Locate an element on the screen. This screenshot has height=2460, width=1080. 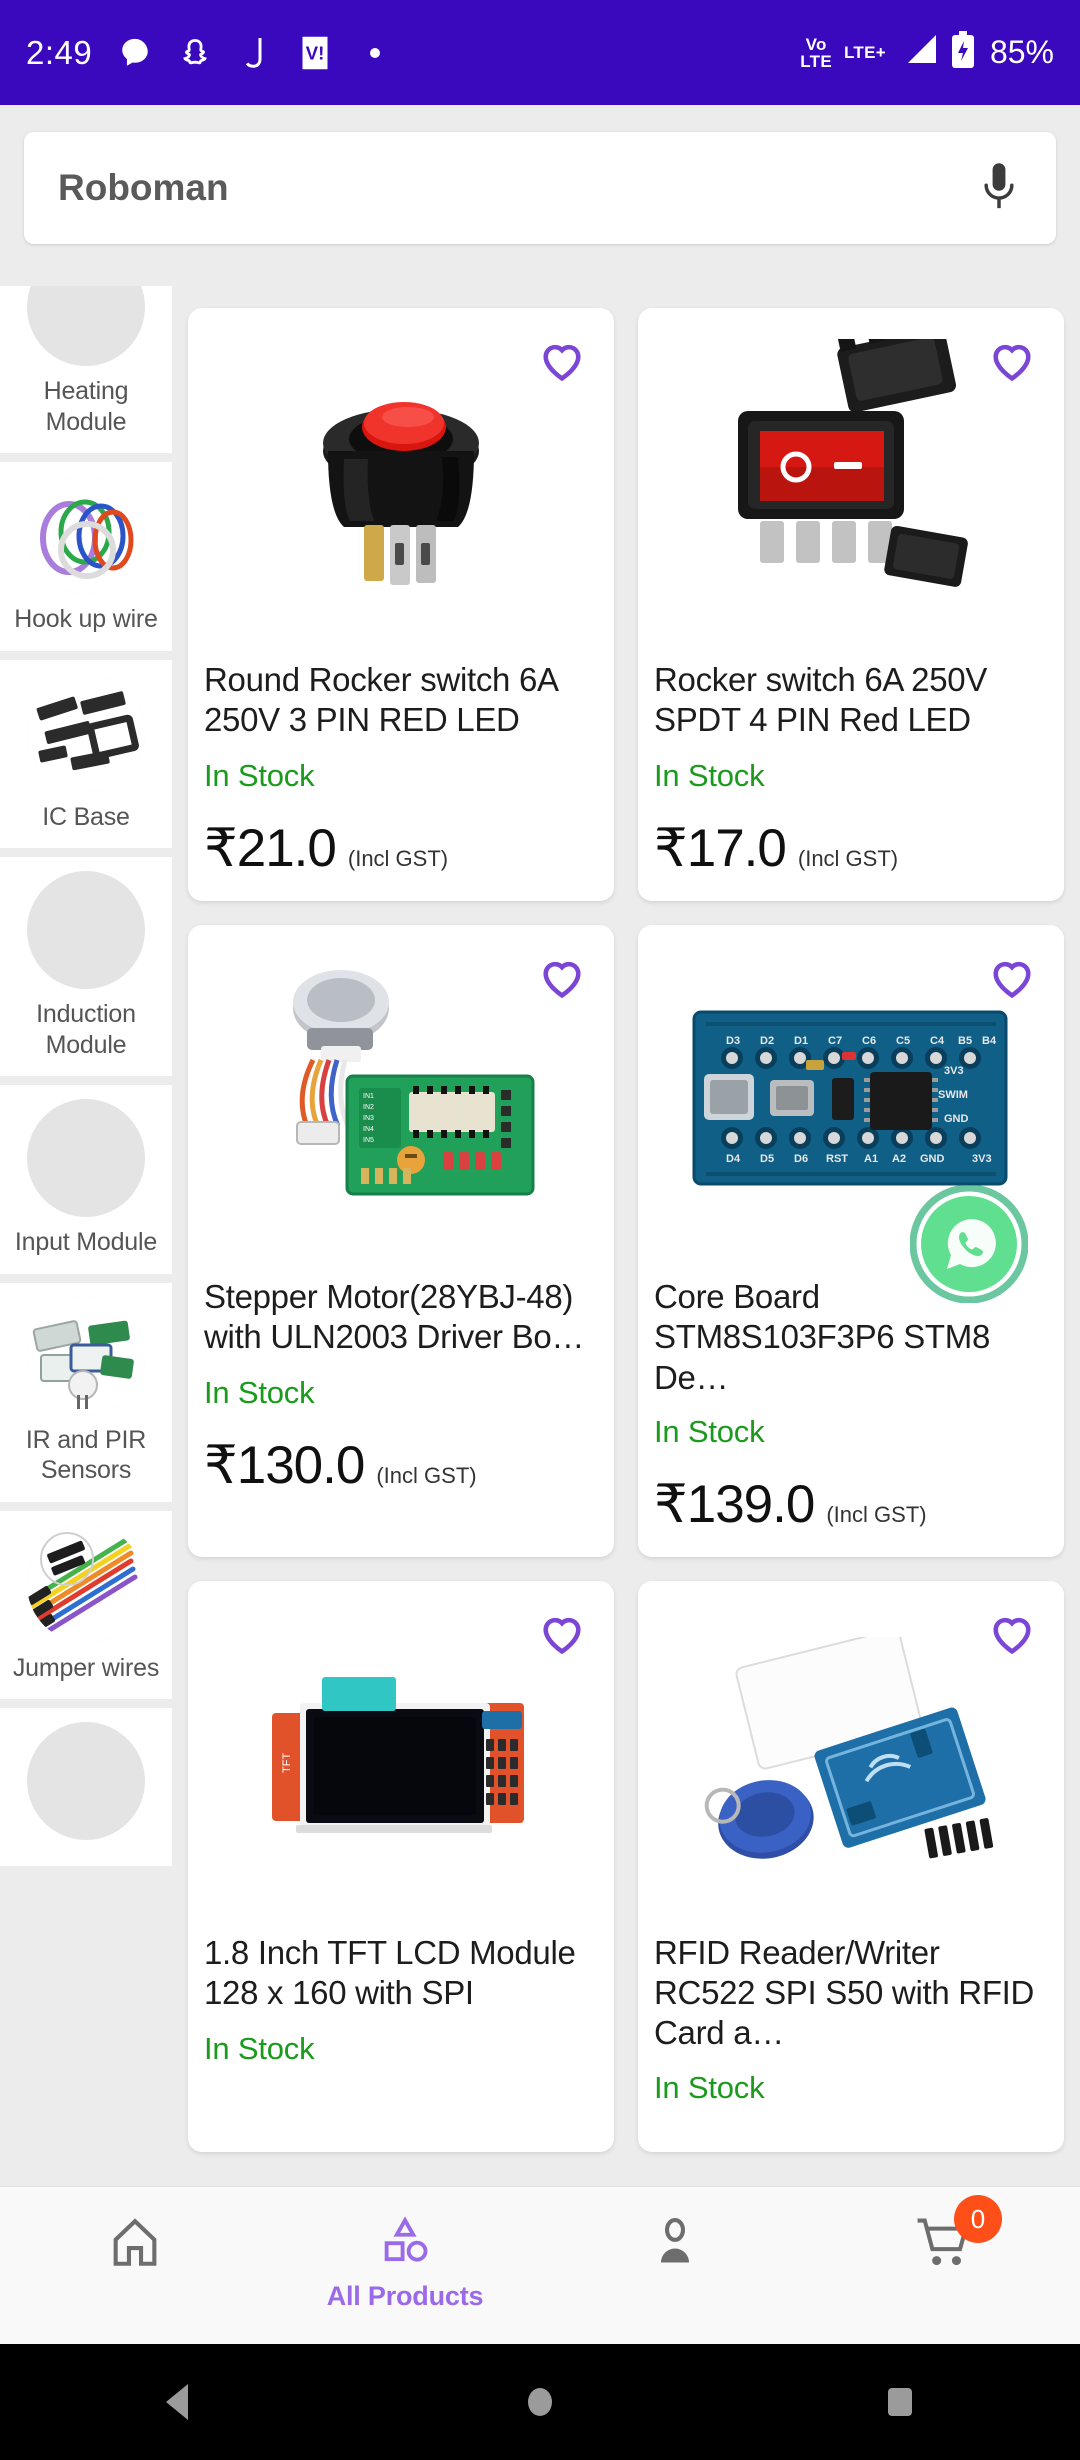
svg-text: 3V3 is located at coordinates (954, 1071).